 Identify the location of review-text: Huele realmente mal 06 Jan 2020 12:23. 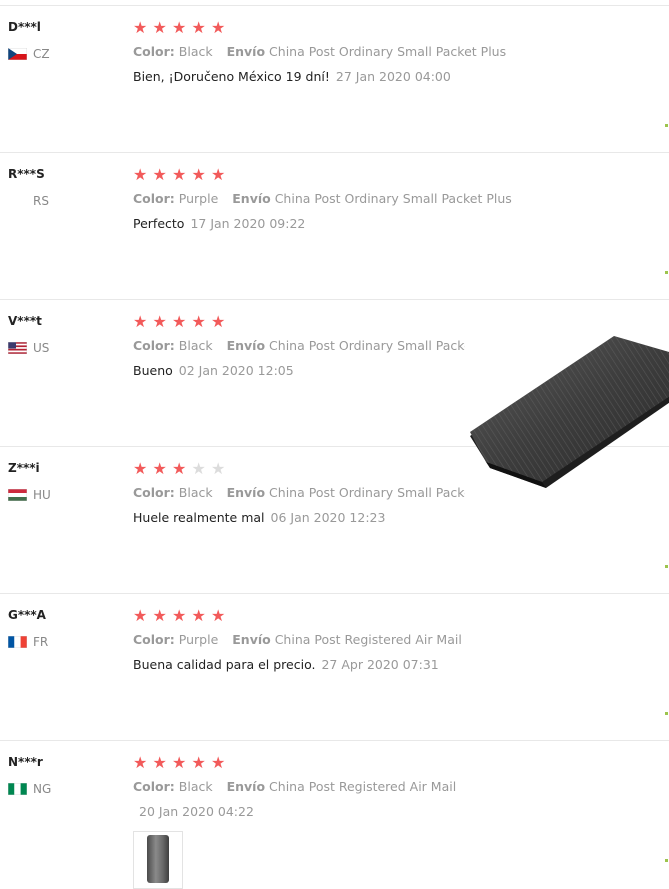
(259, 517).